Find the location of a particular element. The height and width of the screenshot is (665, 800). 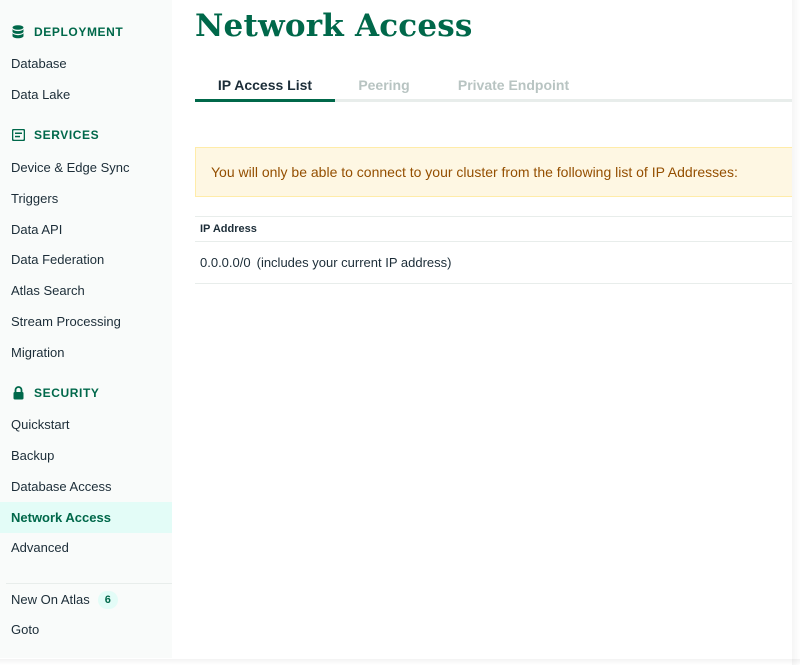

sidebar-item-database-access: Database Access is located at coordinates (86, 486).